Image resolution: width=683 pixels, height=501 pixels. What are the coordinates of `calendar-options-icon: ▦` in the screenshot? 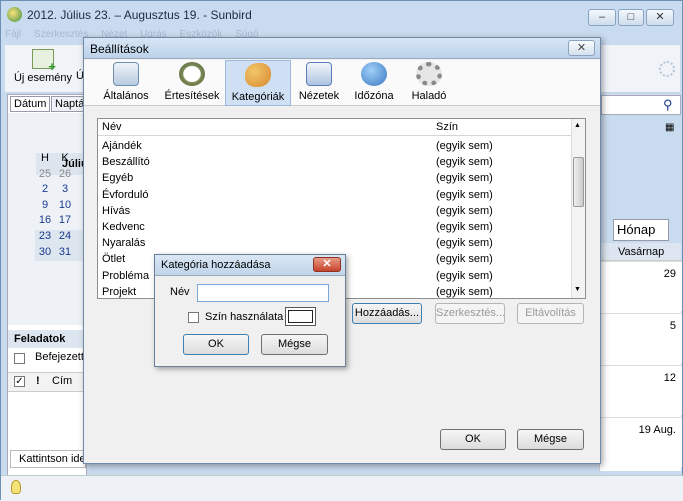 It's located at (669, 127).